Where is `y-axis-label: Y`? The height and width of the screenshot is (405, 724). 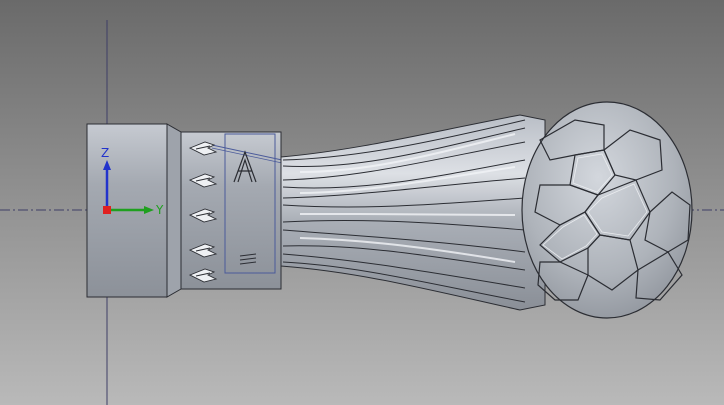 y-axis-label: Y is located at coordinates (160, 210).